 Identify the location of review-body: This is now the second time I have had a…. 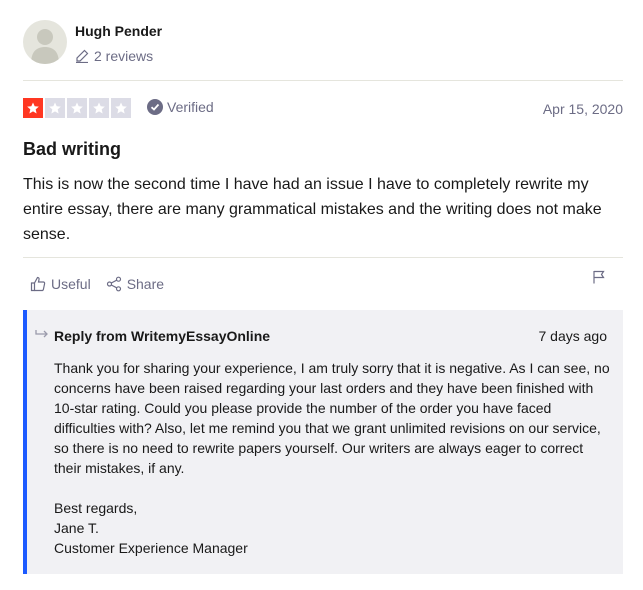
(312, 209).